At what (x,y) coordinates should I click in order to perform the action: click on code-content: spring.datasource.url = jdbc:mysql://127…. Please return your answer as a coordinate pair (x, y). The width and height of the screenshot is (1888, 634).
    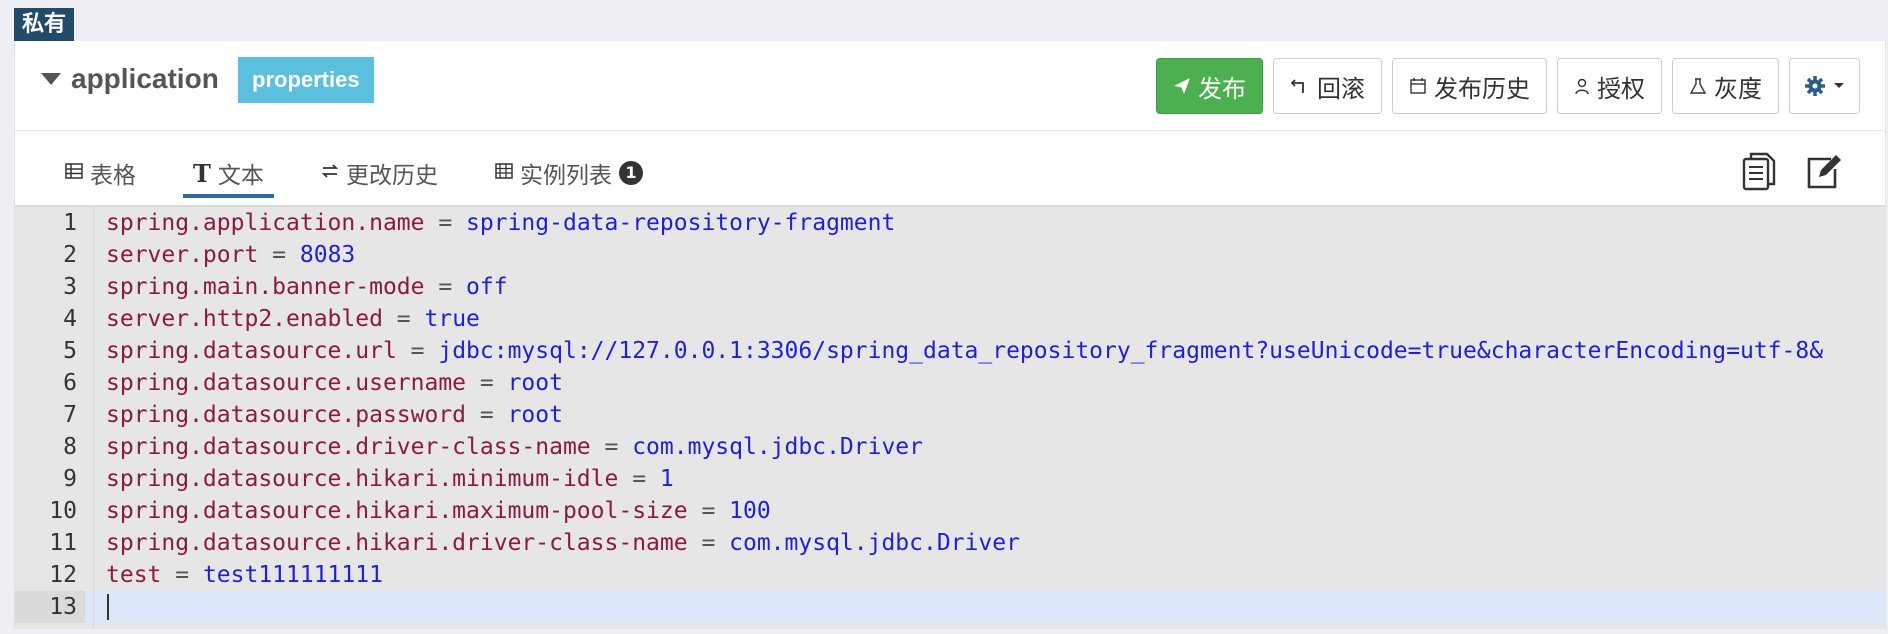
    Looking at the image, I should click on (964, 351).